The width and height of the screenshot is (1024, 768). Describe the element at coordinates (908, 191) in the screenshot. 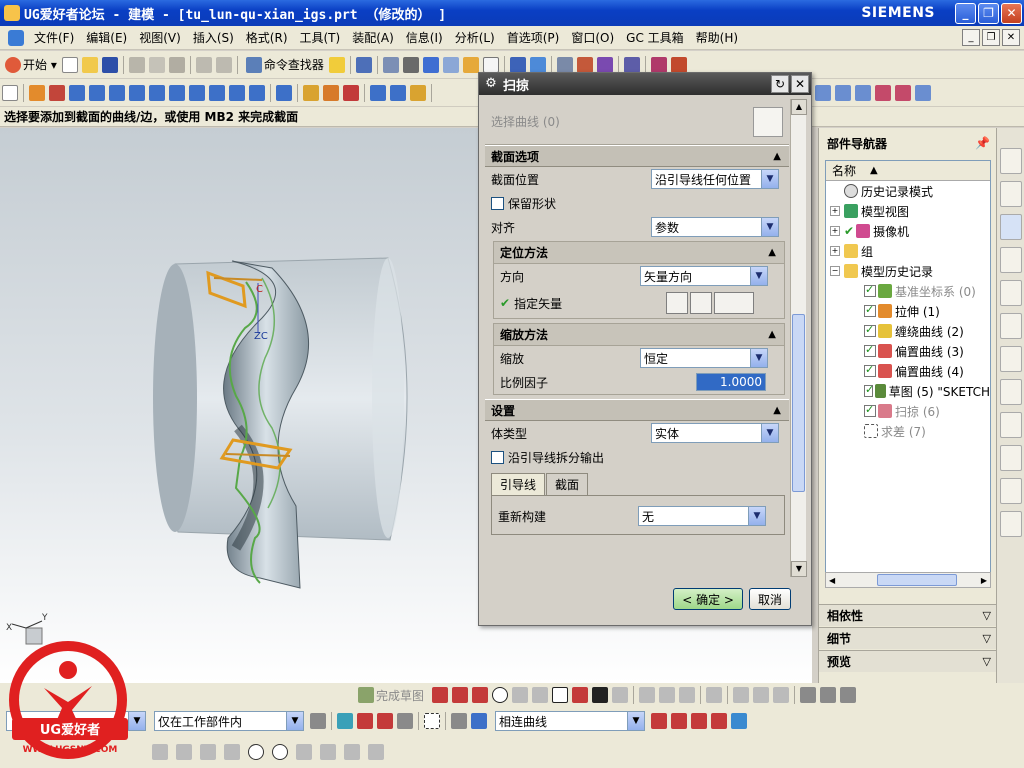

I see `tree-node-history-mode: 历史记录模式` at that location.